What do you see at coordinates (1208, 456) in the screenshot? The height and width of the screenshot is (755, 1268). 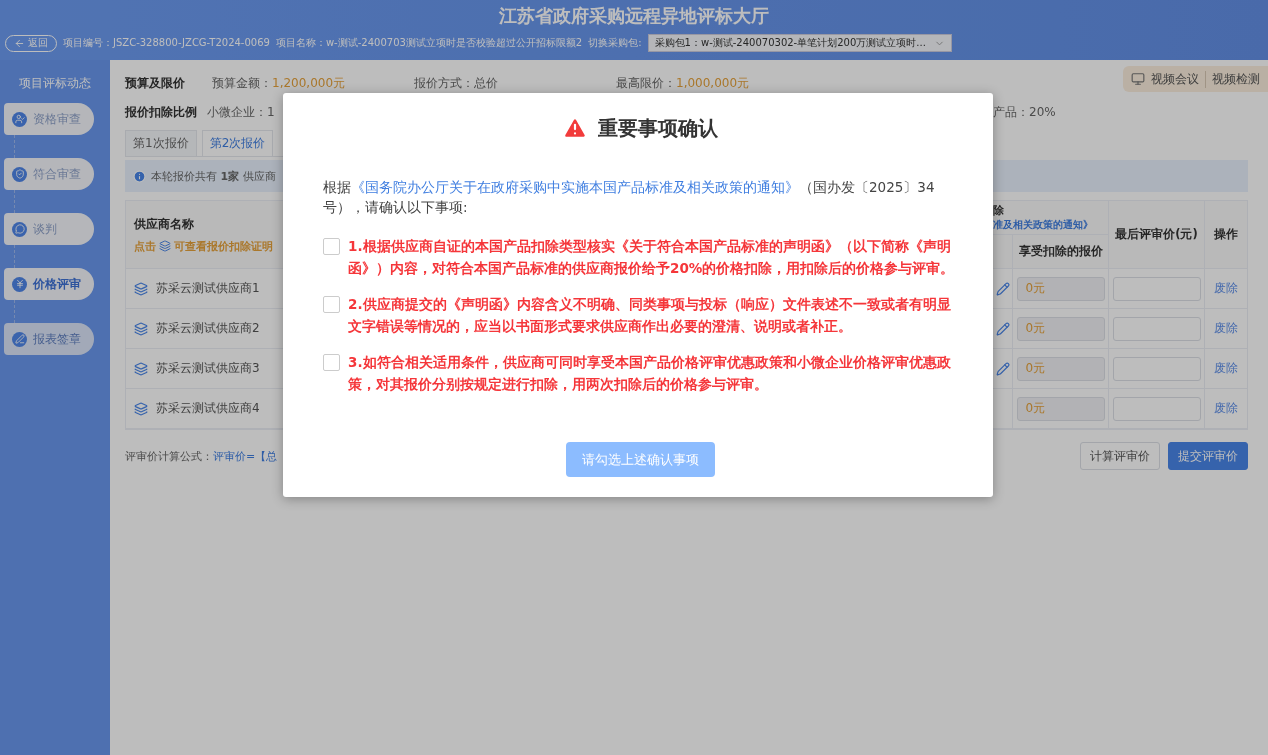 I see `submit-button: 提交评审价` at bounding box center [1208, 456].